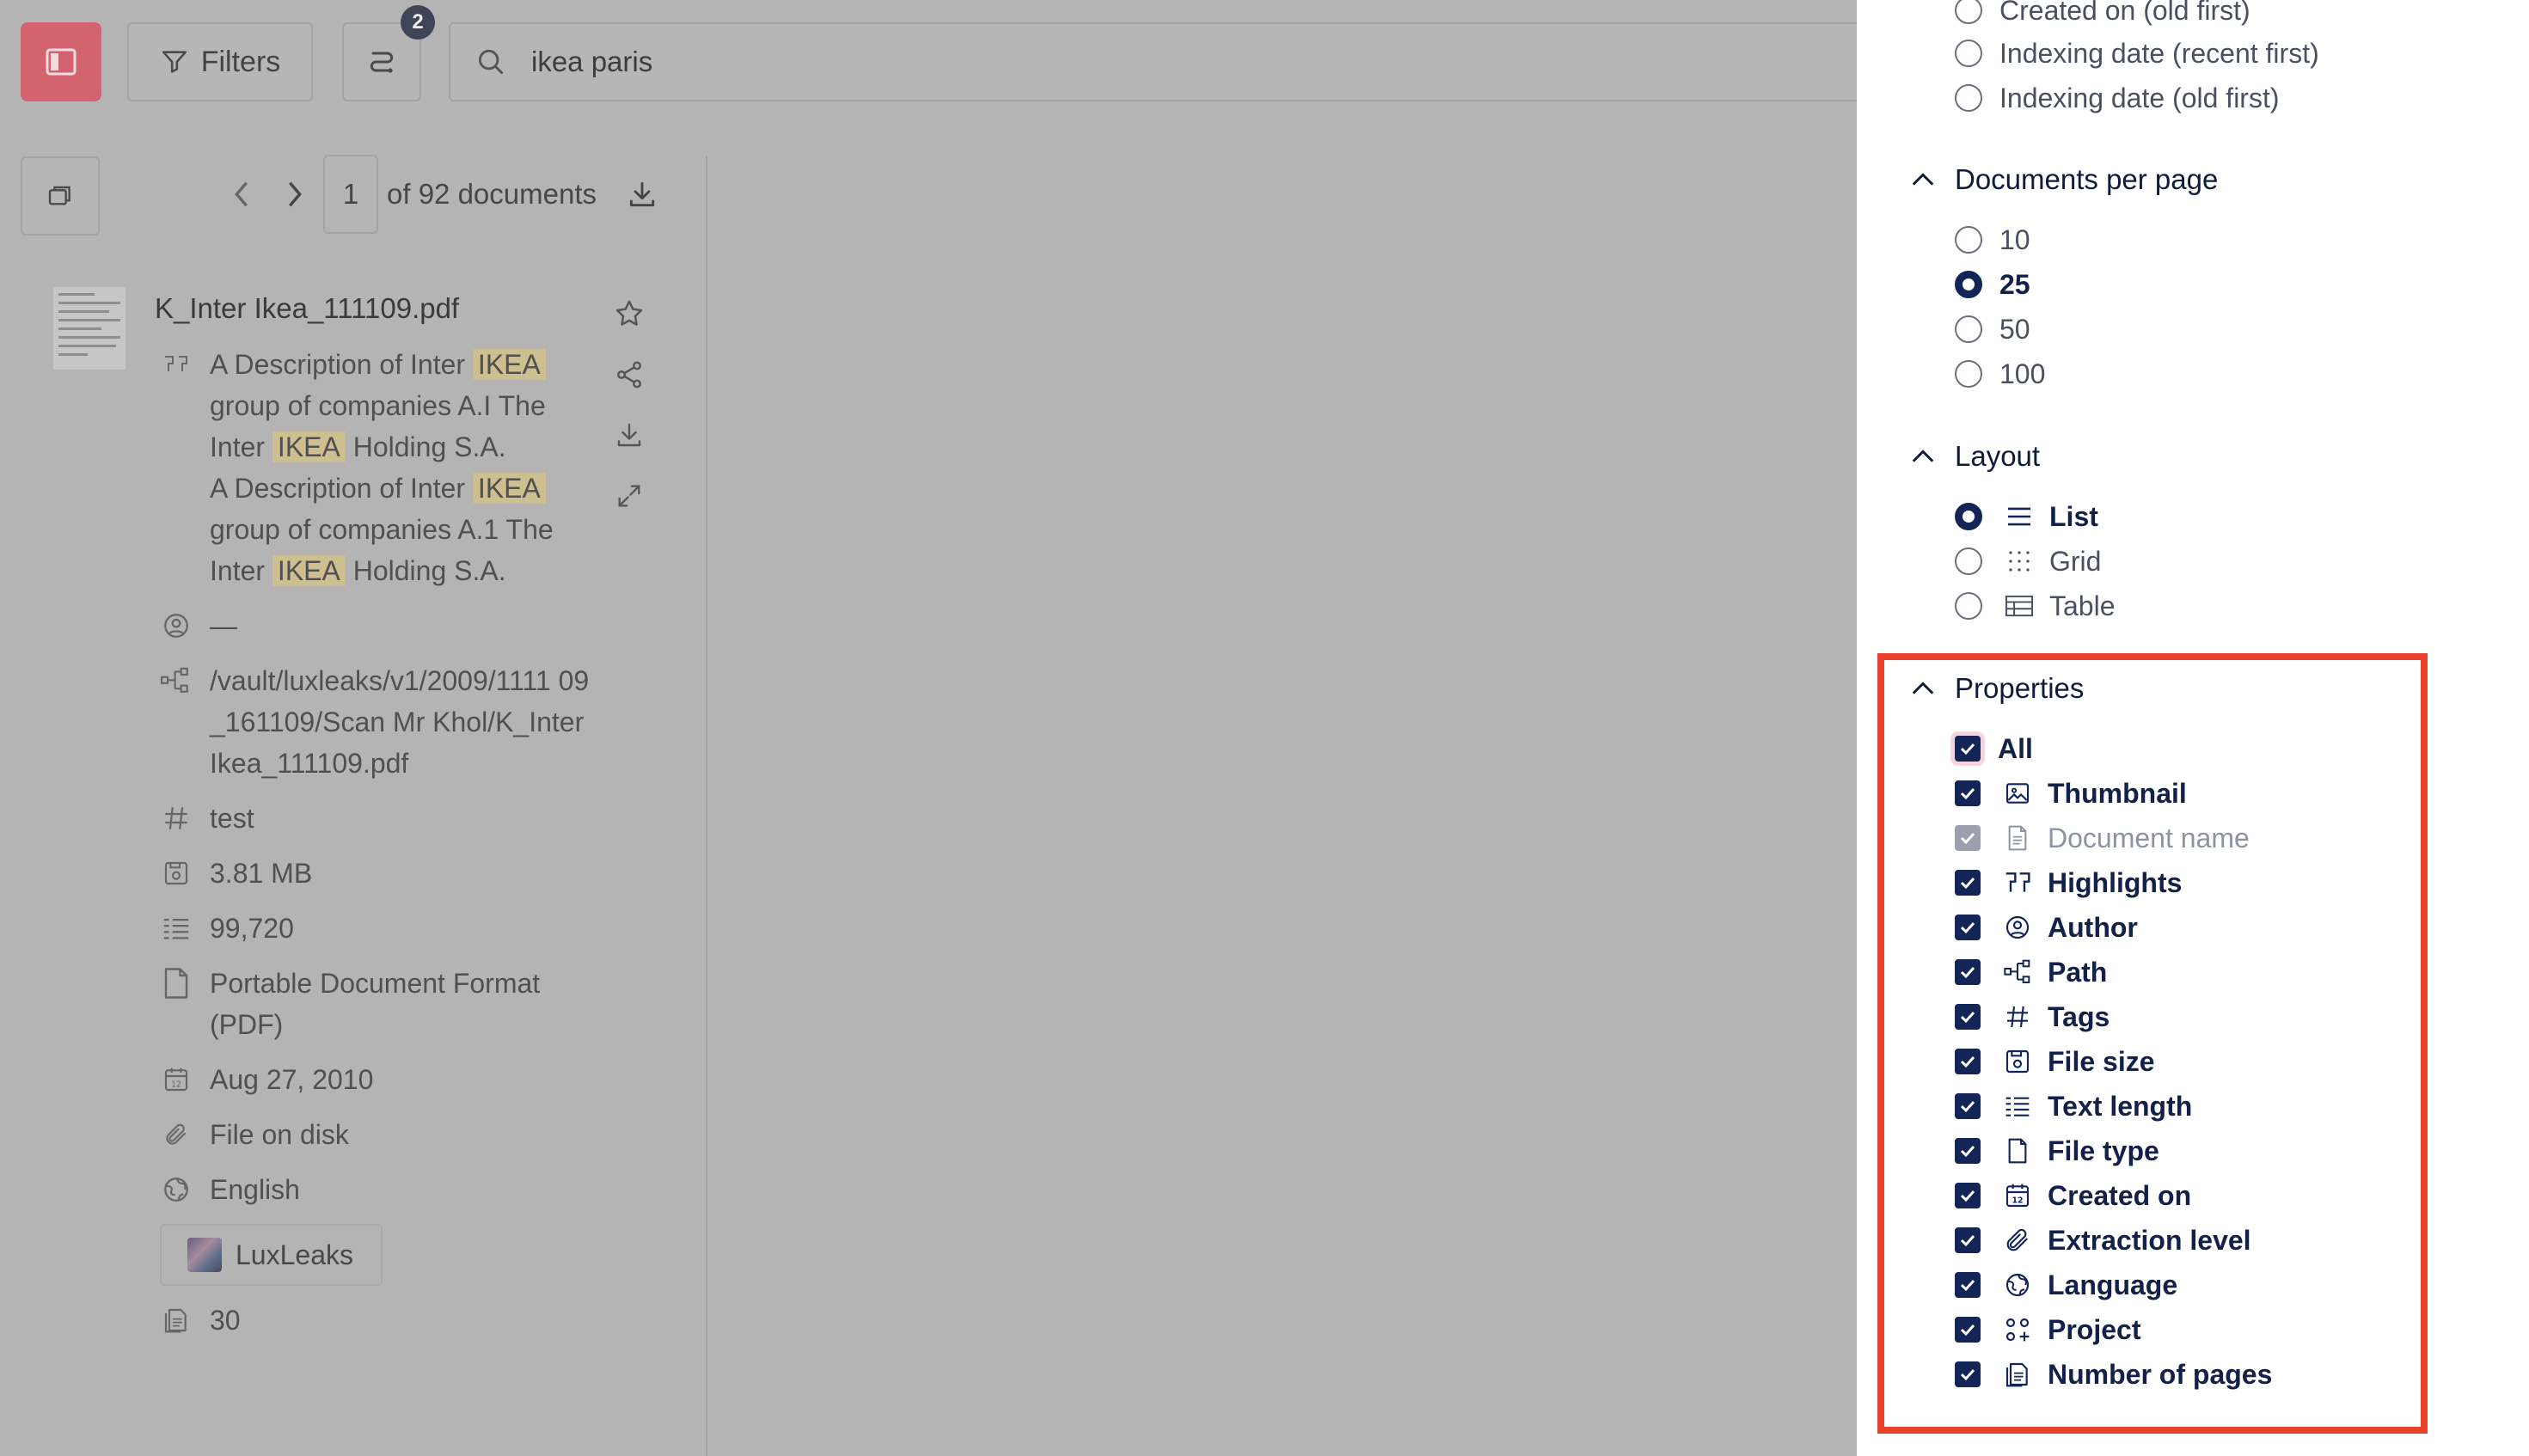 The image size is (2529, 1456). What do you see at coordinates (176, 1085) in the screenshot?
I see `svg-text: 12` at bounding box center [176, 1085].